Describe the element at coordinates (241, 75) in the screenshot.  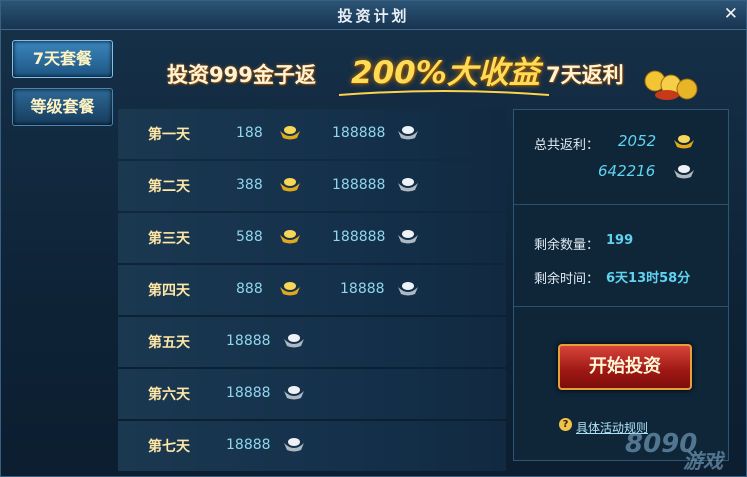
I see `banner-text-invest: 投资999金子返` at that location.